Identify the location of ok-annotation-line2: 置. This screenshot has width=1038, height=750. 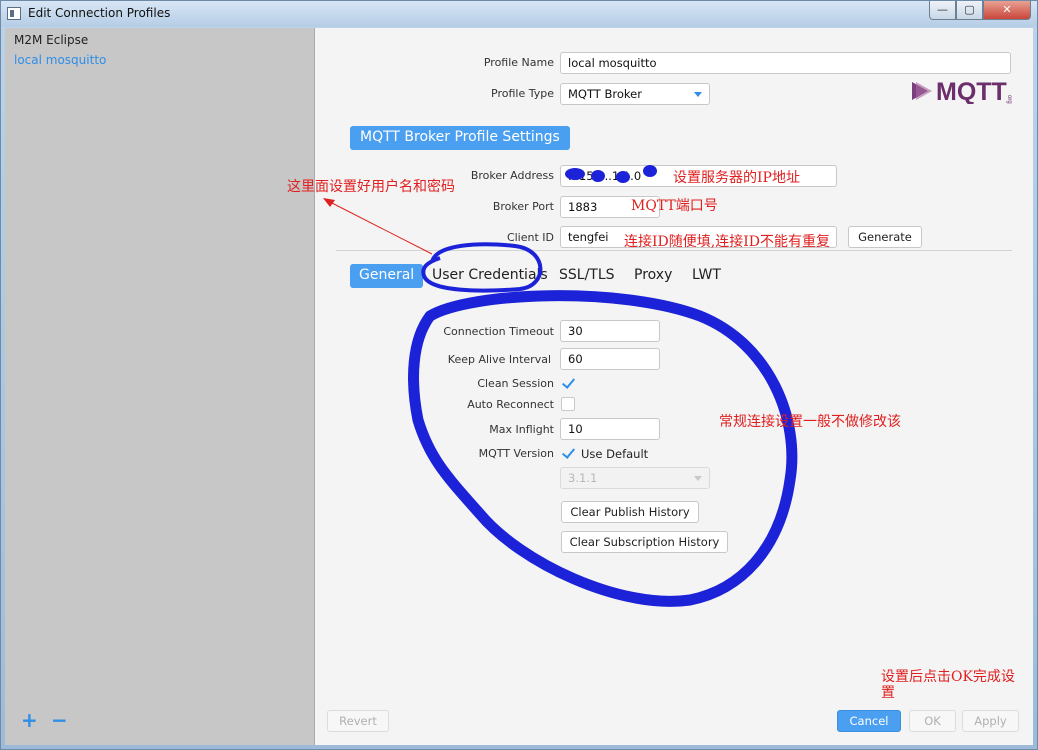
(888, 693).